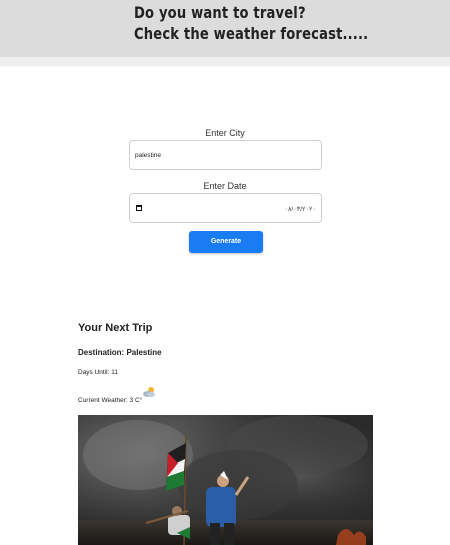 This screenshot has height=545, width=450. I want to click on date-input-value: ٠٨/٠٣/٢٠٢٠, so click(300, 209).